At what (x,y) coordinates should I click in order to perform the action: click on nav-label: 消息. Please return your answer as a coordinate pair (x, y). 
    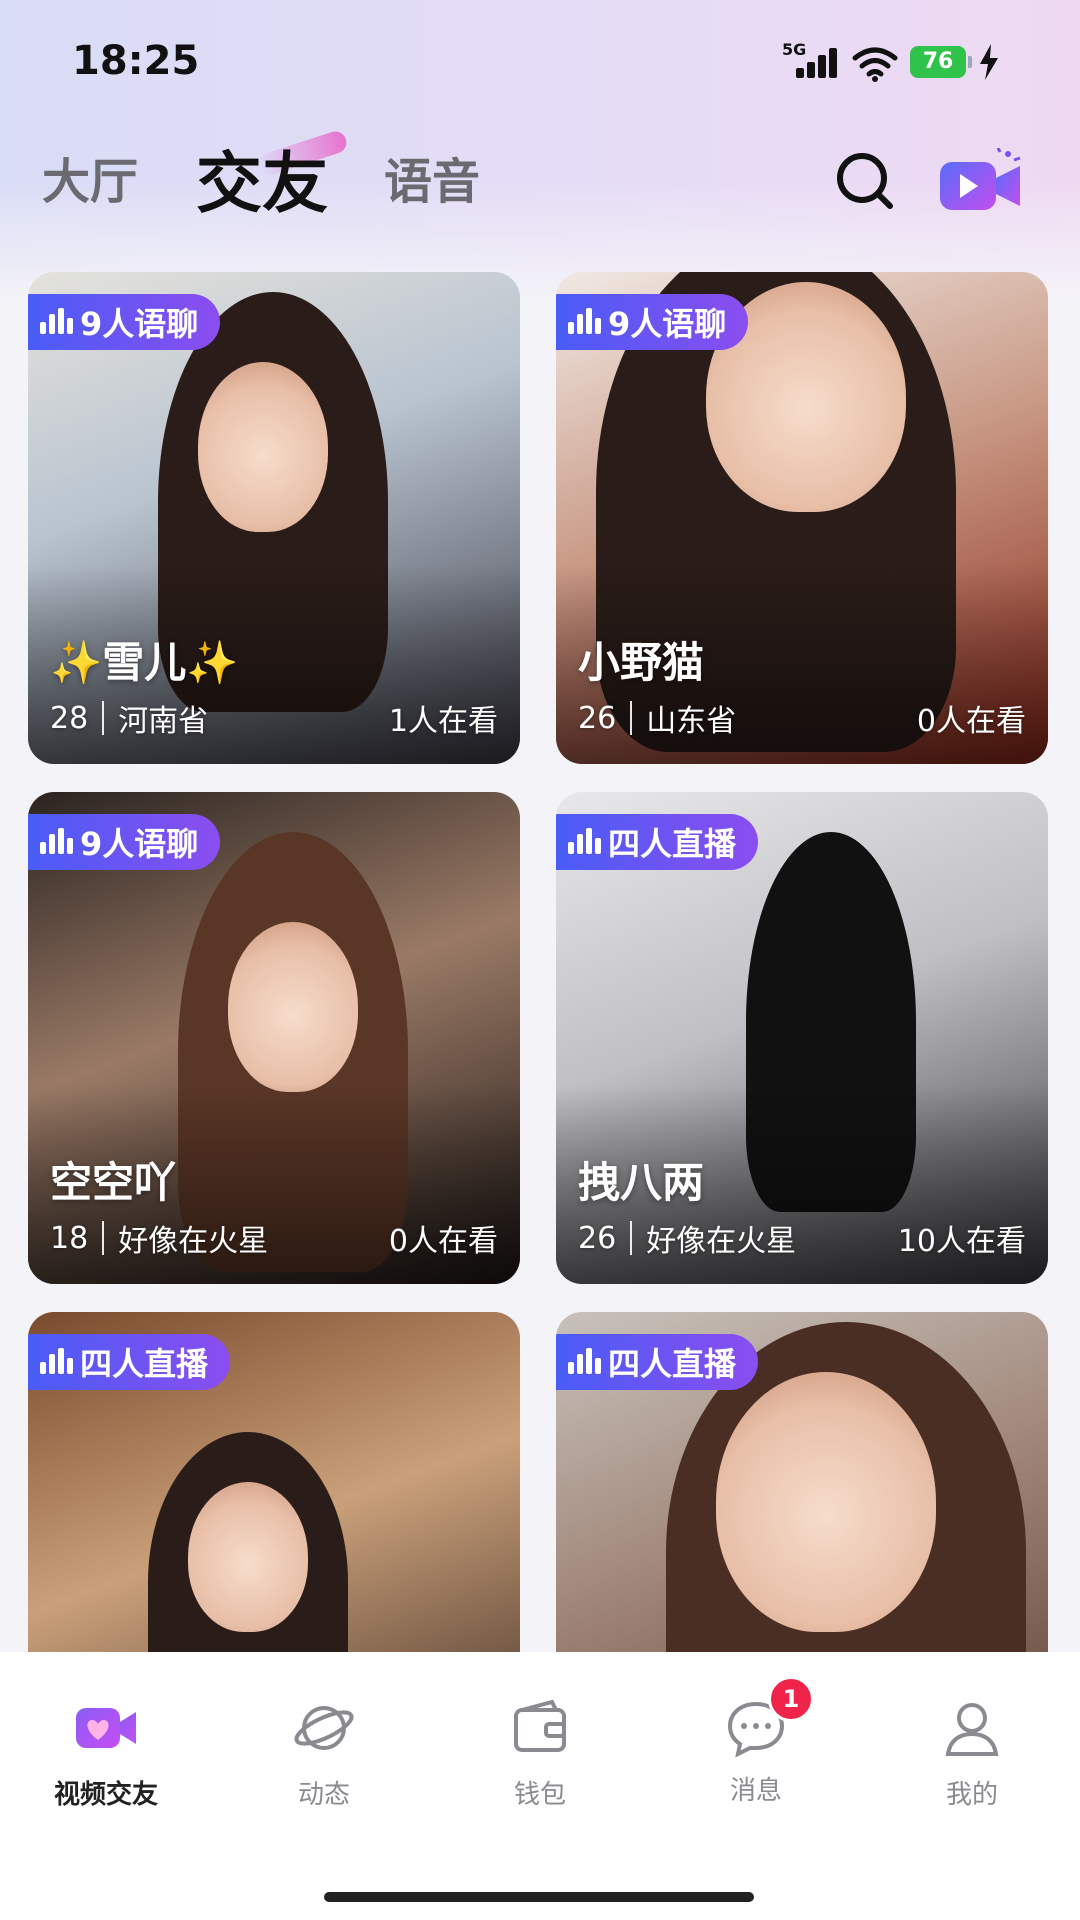
    Looking at the image, I should click on (755, 1791).